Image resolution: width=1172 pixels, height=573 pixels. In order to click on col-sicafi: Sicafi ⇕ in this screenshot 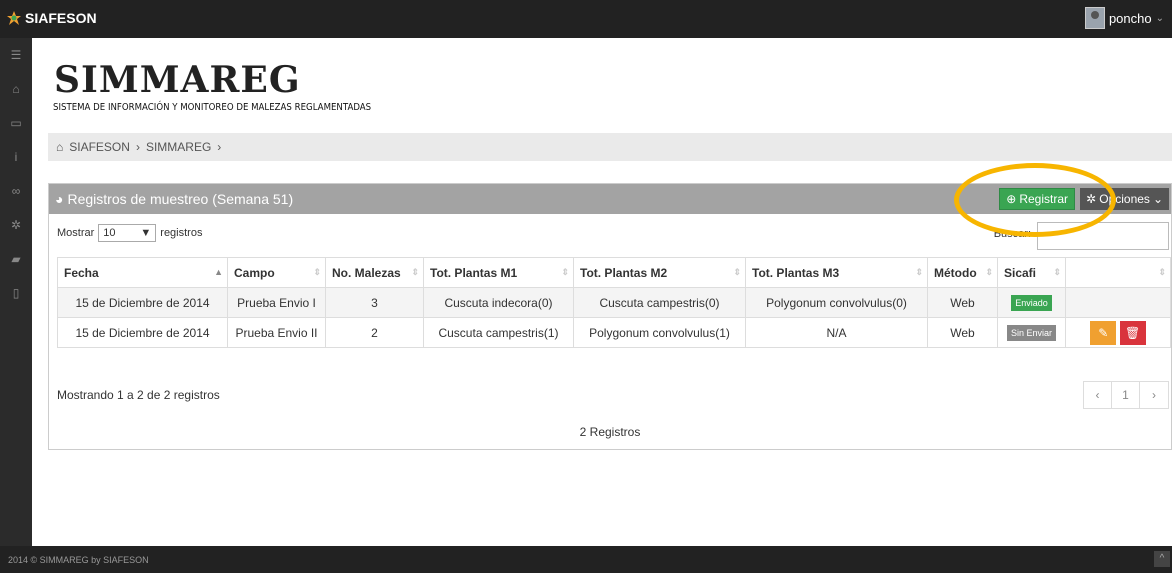, I will do `click(1031, 272)`.